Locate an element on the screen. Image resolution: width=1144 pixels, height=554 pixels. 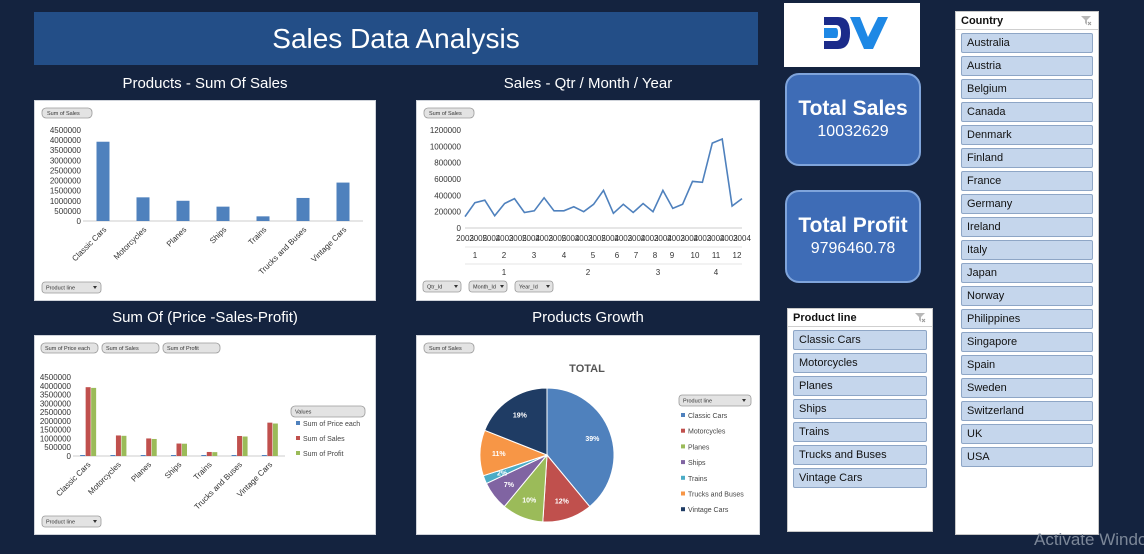
country-slicer-item-usa: USA is located at coordinates (1027, 457).